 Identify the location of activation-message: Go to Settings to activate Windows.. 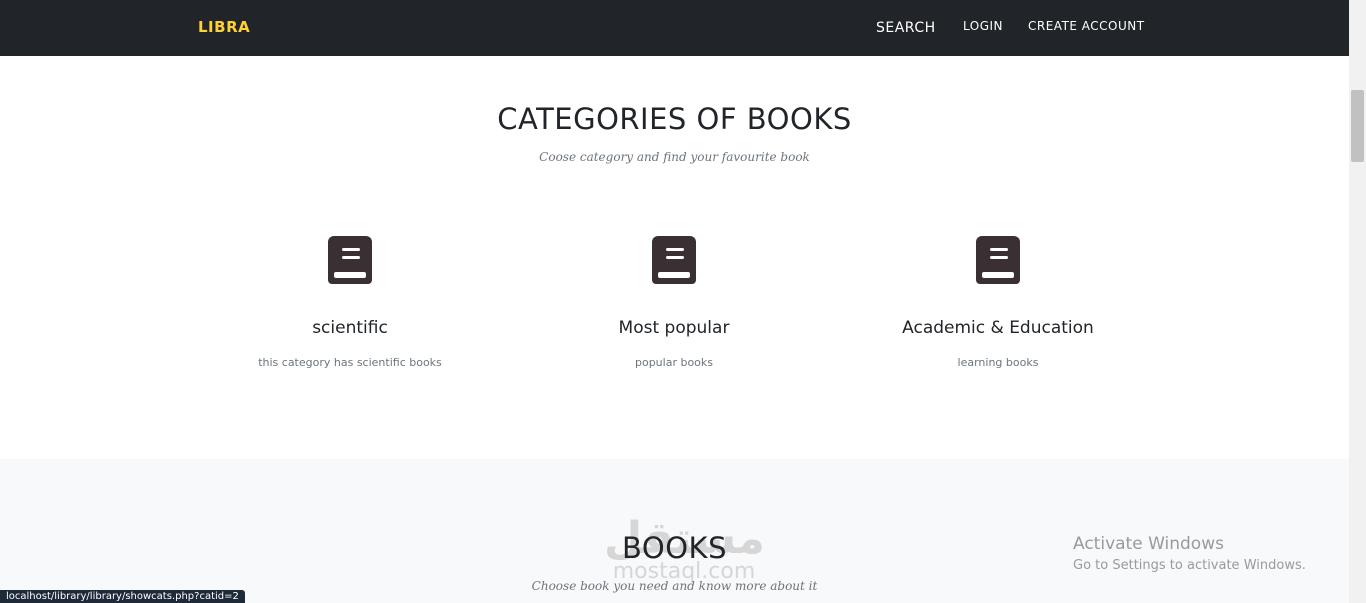
(1189, 565).